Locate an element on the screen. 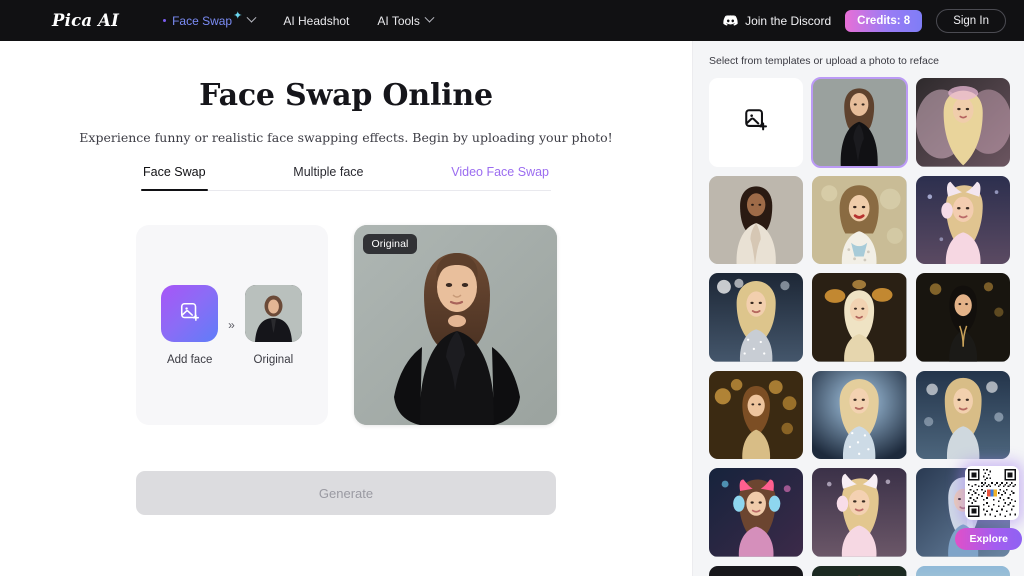 The image size is (1024, 576). credits-badge: Credits: 8 is located at coordinates (884, 20).